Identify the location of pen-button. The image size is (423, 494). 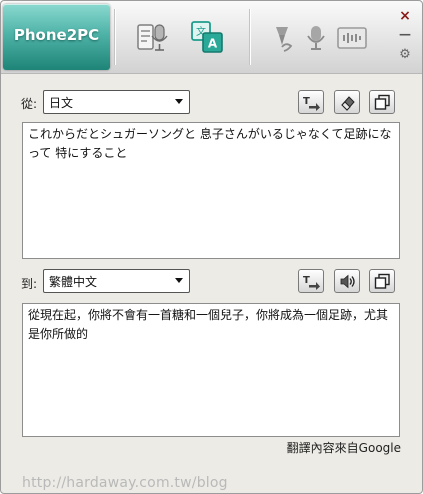
(284, 38).